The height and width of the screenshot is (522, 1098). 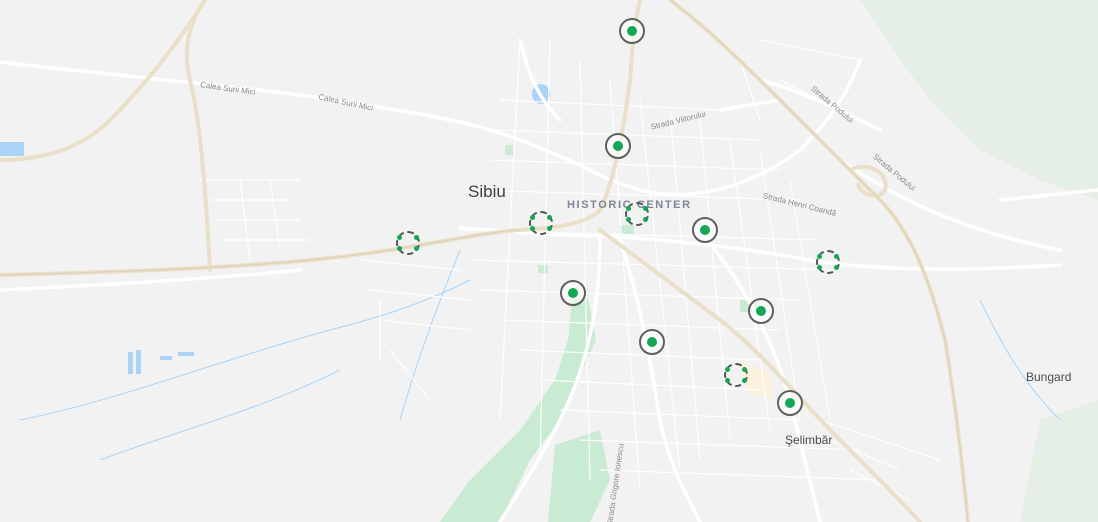 What do you see at coordinates (487, 191) in the screenshot?
I see `city-label: Sibiu` at bounding box center [487, 191].